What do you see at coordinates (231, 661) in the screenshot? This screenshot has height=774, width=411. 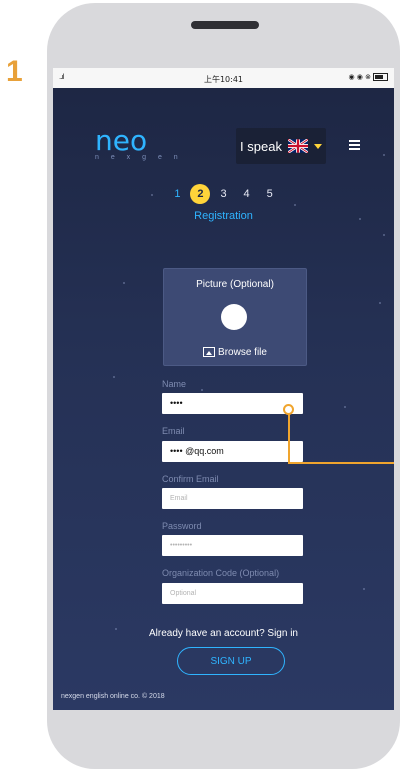 I see `sign-up-button: SIGN UP` at bounding box center [231, 661].